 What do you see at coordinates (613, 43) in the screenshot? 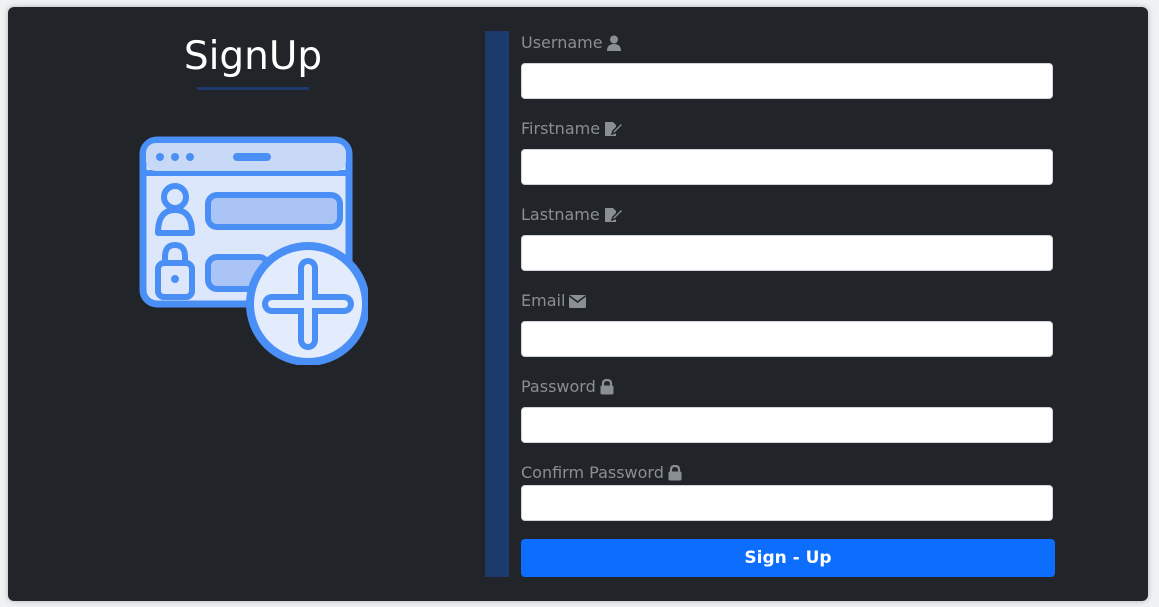
I see `user-icon` at bounding box center [613, 43].